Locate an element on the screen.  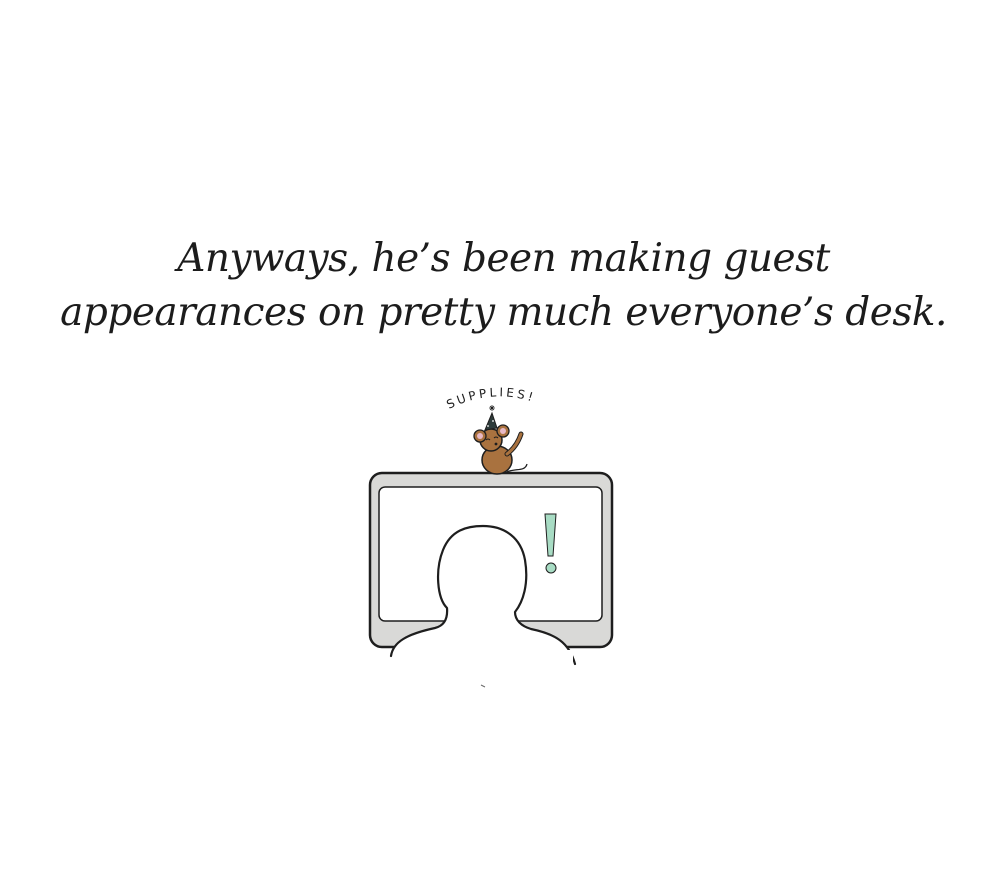
caption-line-1: Anyways, he’s been making guest is located at coordinates (503, 258).